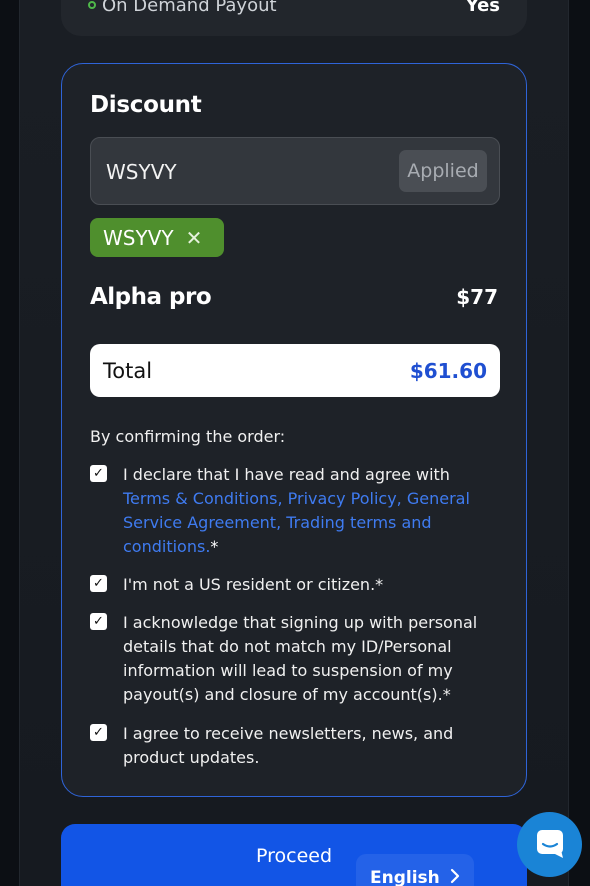 This screenshot has height=886, width=590. What do you see at coordinates (405, 877) in the screenshot?
I see `language-label: English` at bounding box center [405, 877].